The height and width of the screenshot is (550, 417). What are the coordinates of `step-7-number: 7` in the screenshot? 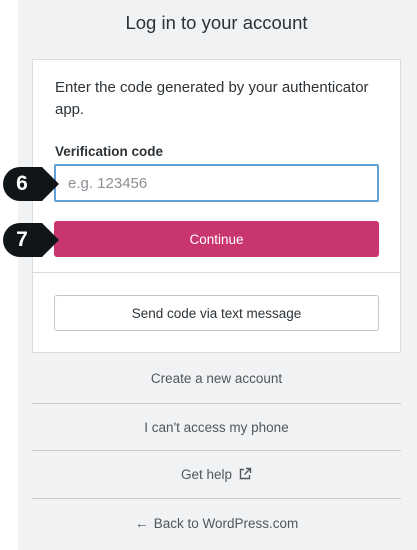 It's located at (22, 239).